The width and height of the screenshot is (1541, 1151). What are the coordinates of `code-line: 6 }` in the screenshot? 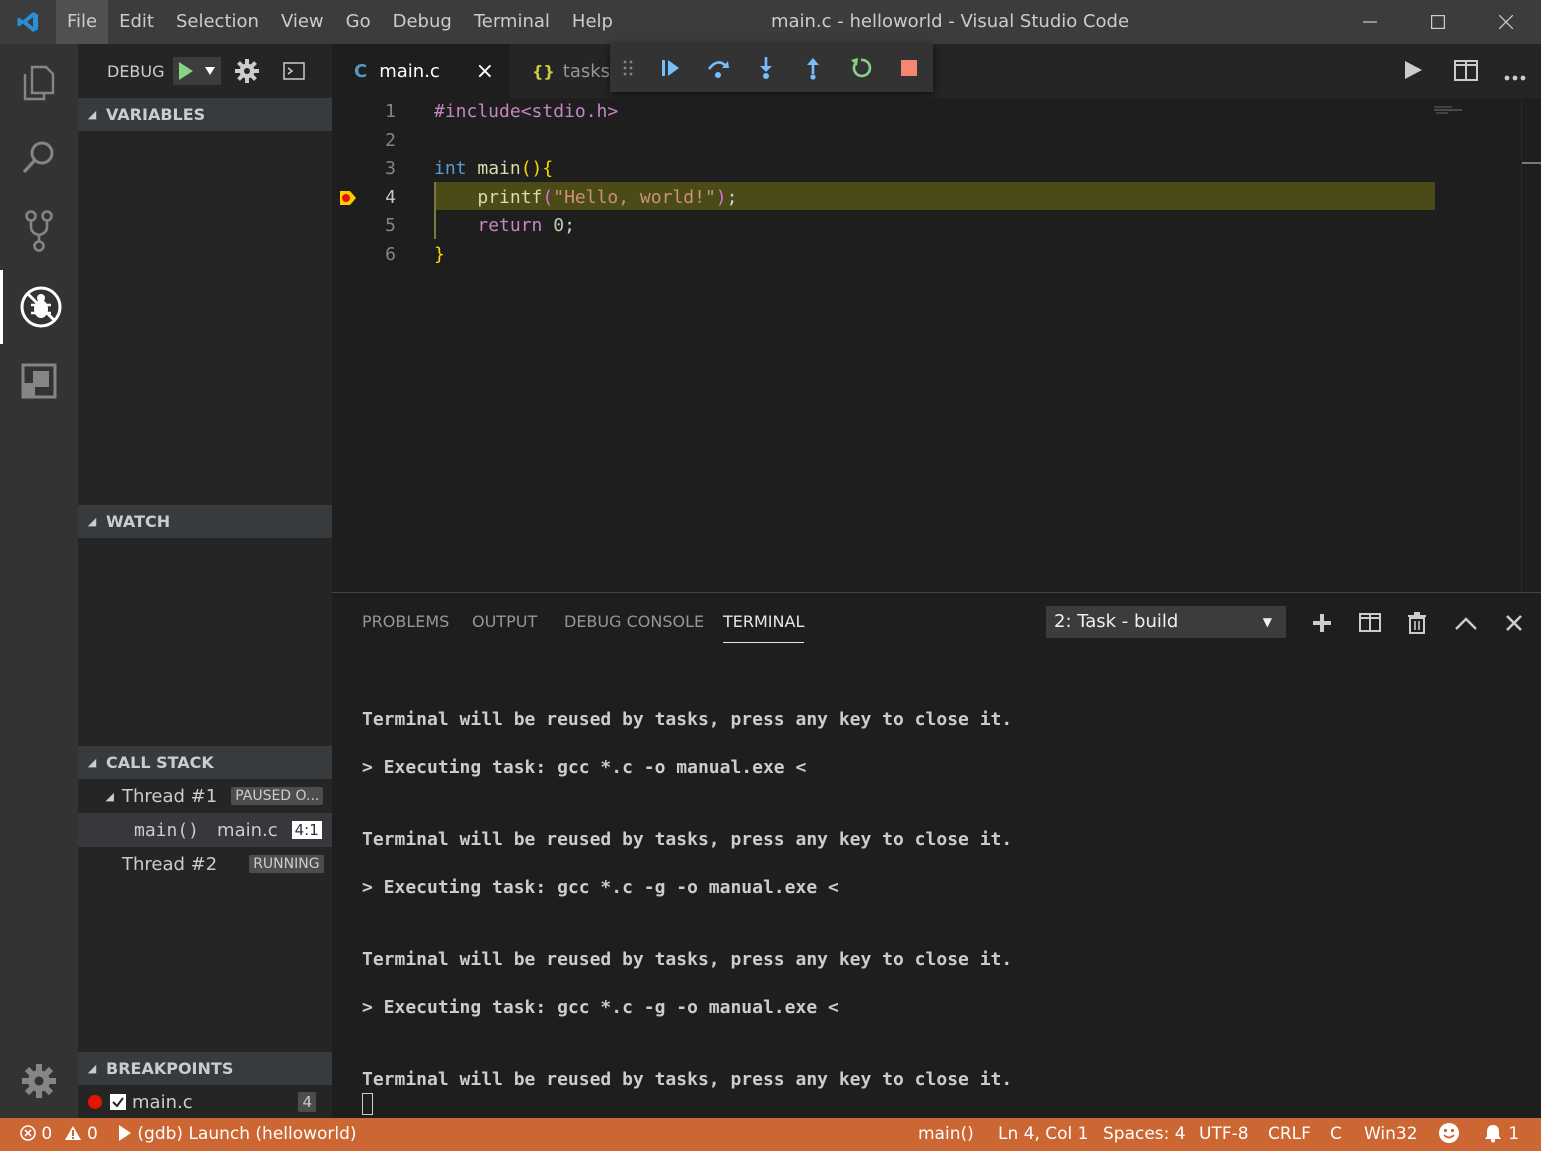 It's located at (926, 255).